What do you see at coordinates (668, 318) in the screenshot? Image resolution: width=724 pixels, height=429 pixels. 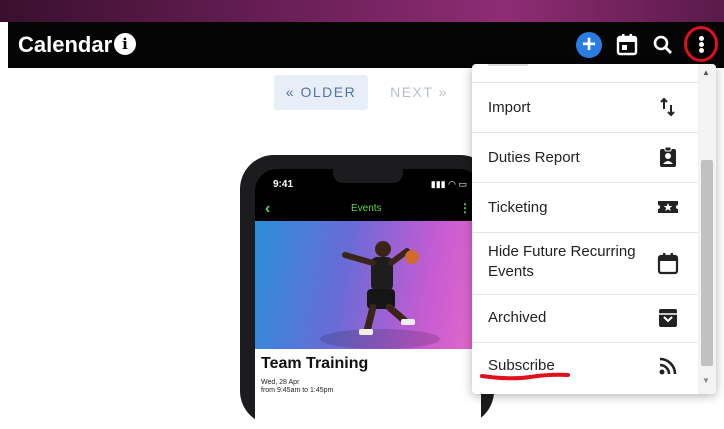 I see `archive-box-icon` at bounding box center [668, 318].